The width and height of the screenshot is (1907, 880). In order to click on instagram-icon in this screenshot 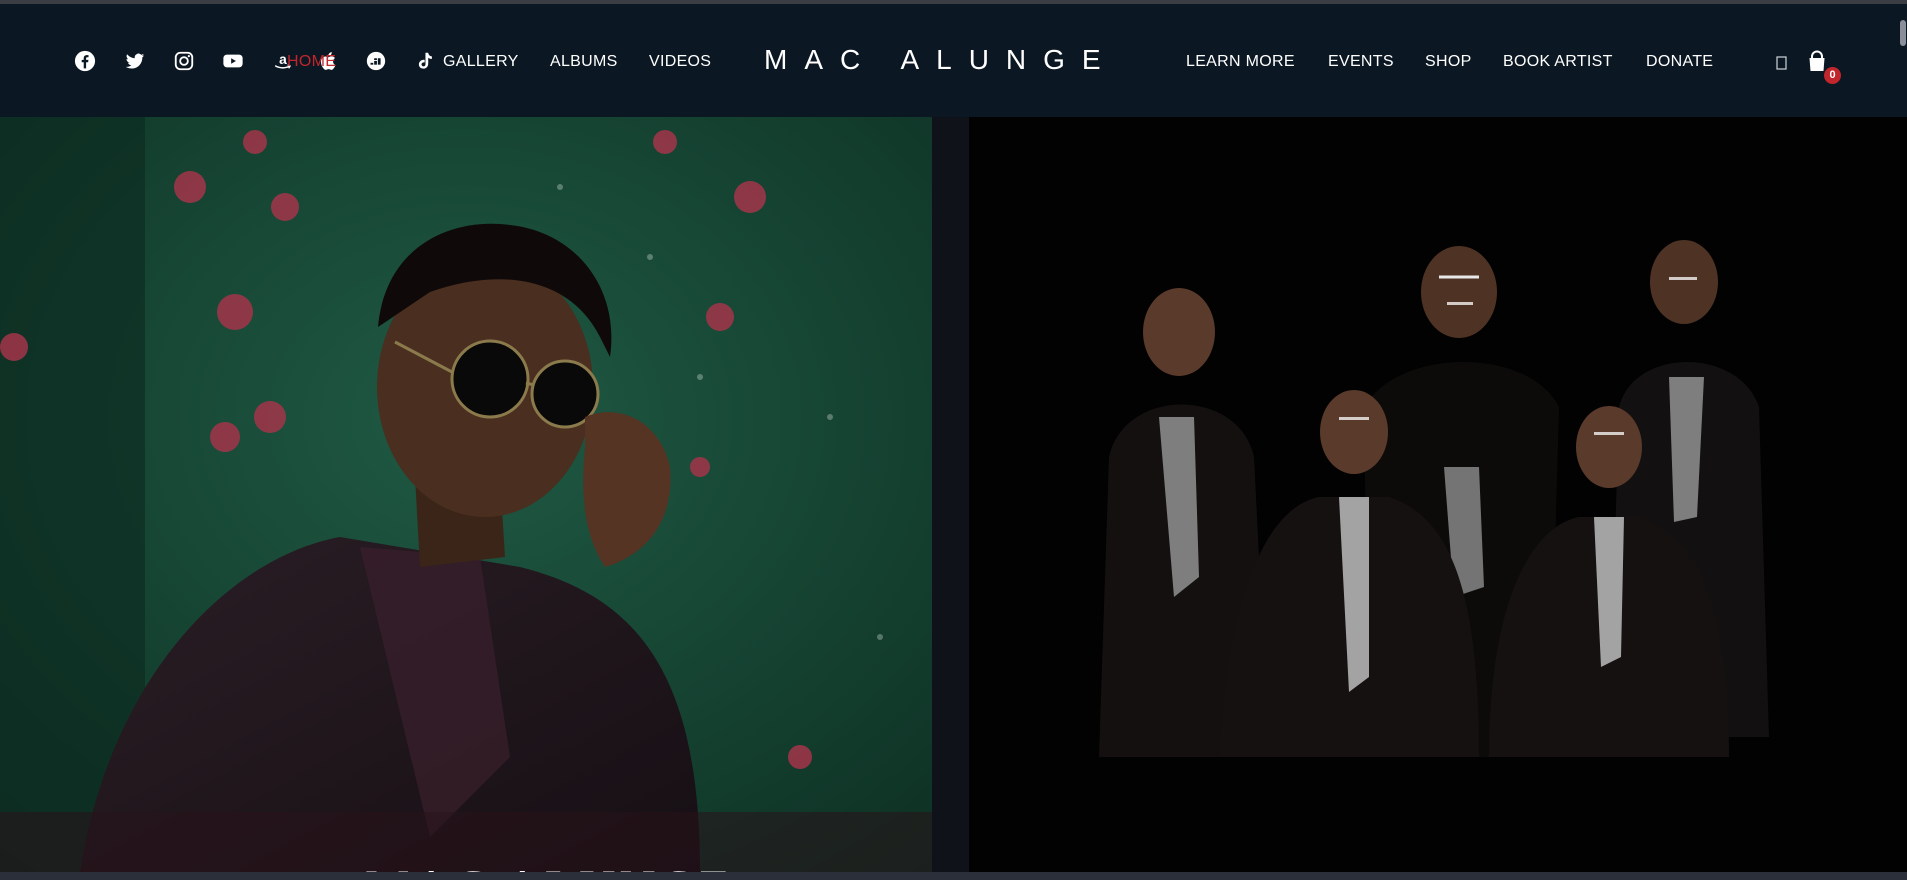, I will do `click(184, 61)`.